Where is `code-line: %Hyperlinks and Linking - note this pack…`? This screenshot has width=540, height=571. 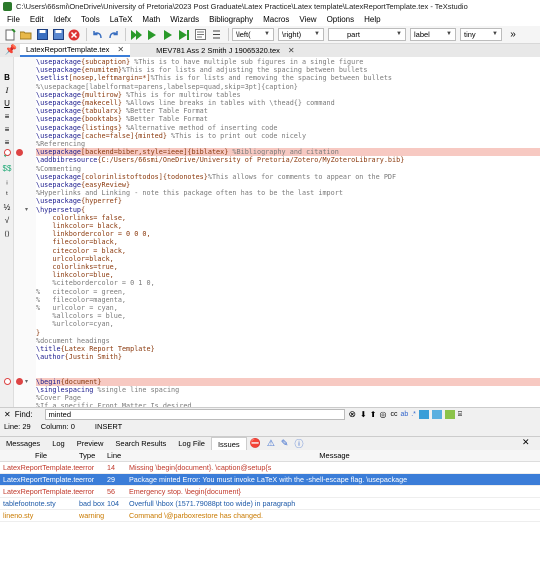
code-line: %Hyperlinks and Linking - note this pack… is located at coordinates (288, 193).